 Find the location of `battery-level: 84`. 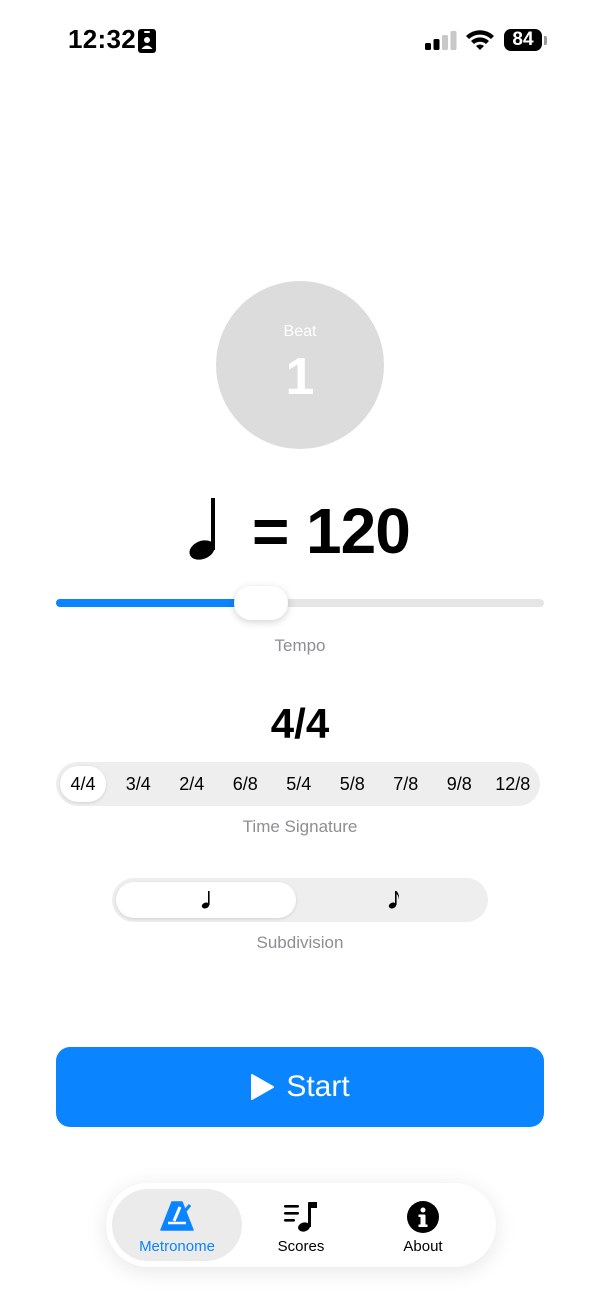

battery-level: 84 is located at coordinates (523, 39).